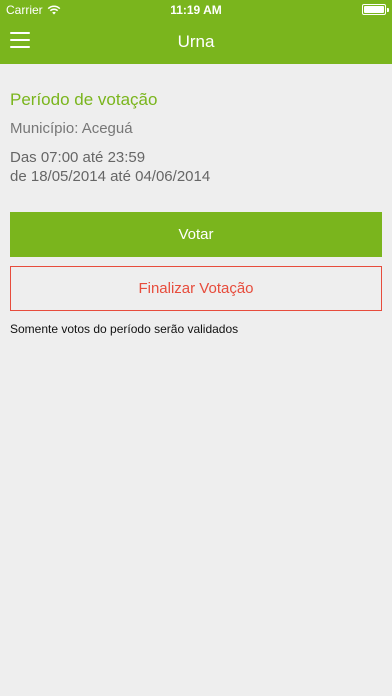  Describe the element at coordinates (196, 234) in the screenshot. I see `vote-button: Votar` at that location.